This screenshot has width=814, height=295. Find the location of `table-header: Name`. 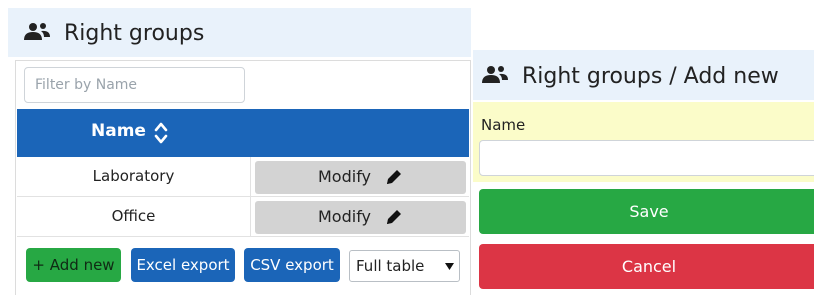

table-header: Name is located at coordinates (243, 133).